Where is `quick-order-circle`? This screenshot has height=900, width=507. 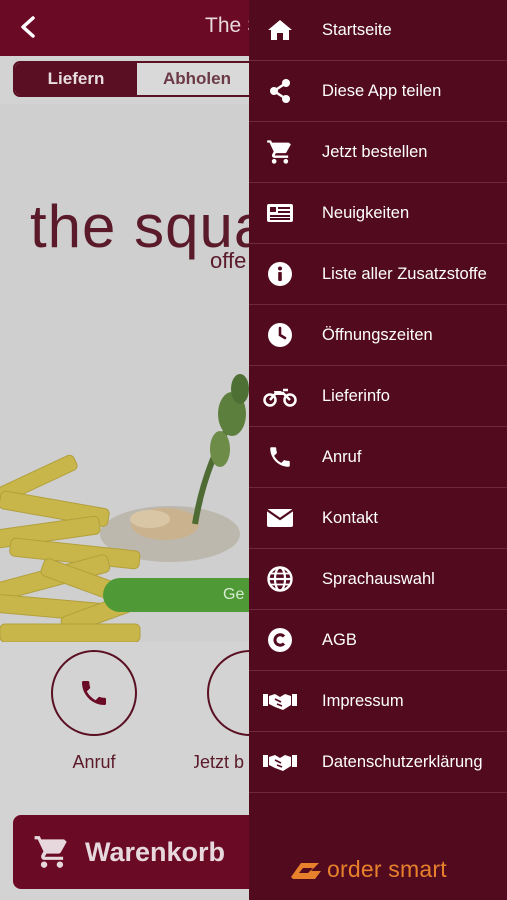
quick-order-circle is located at coordinates (228, 693).